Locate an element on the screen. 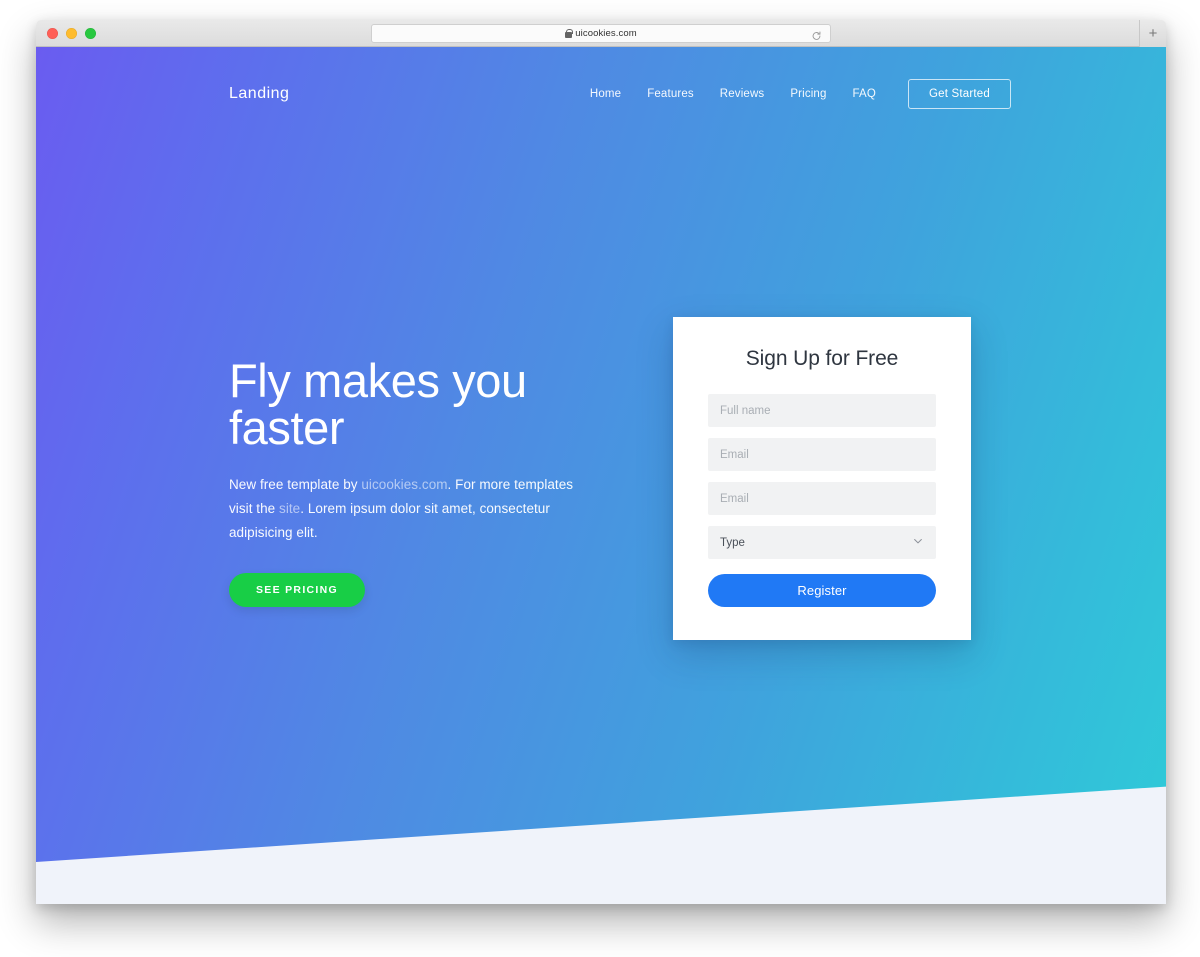 The width and height of the screenshot is (1200, 957). type-select: Type is located at coordinates (822, 542).